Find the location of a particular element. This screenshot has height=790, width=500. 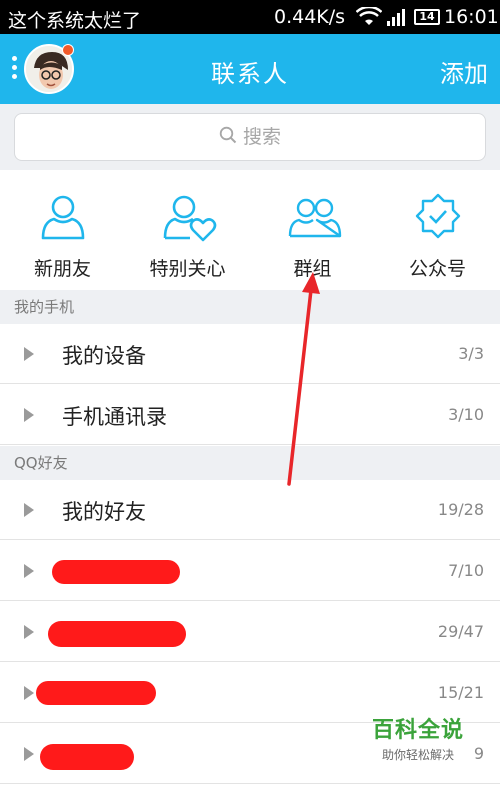

quick-label-public-account: 公众号 is located at coordinates (437, 269).